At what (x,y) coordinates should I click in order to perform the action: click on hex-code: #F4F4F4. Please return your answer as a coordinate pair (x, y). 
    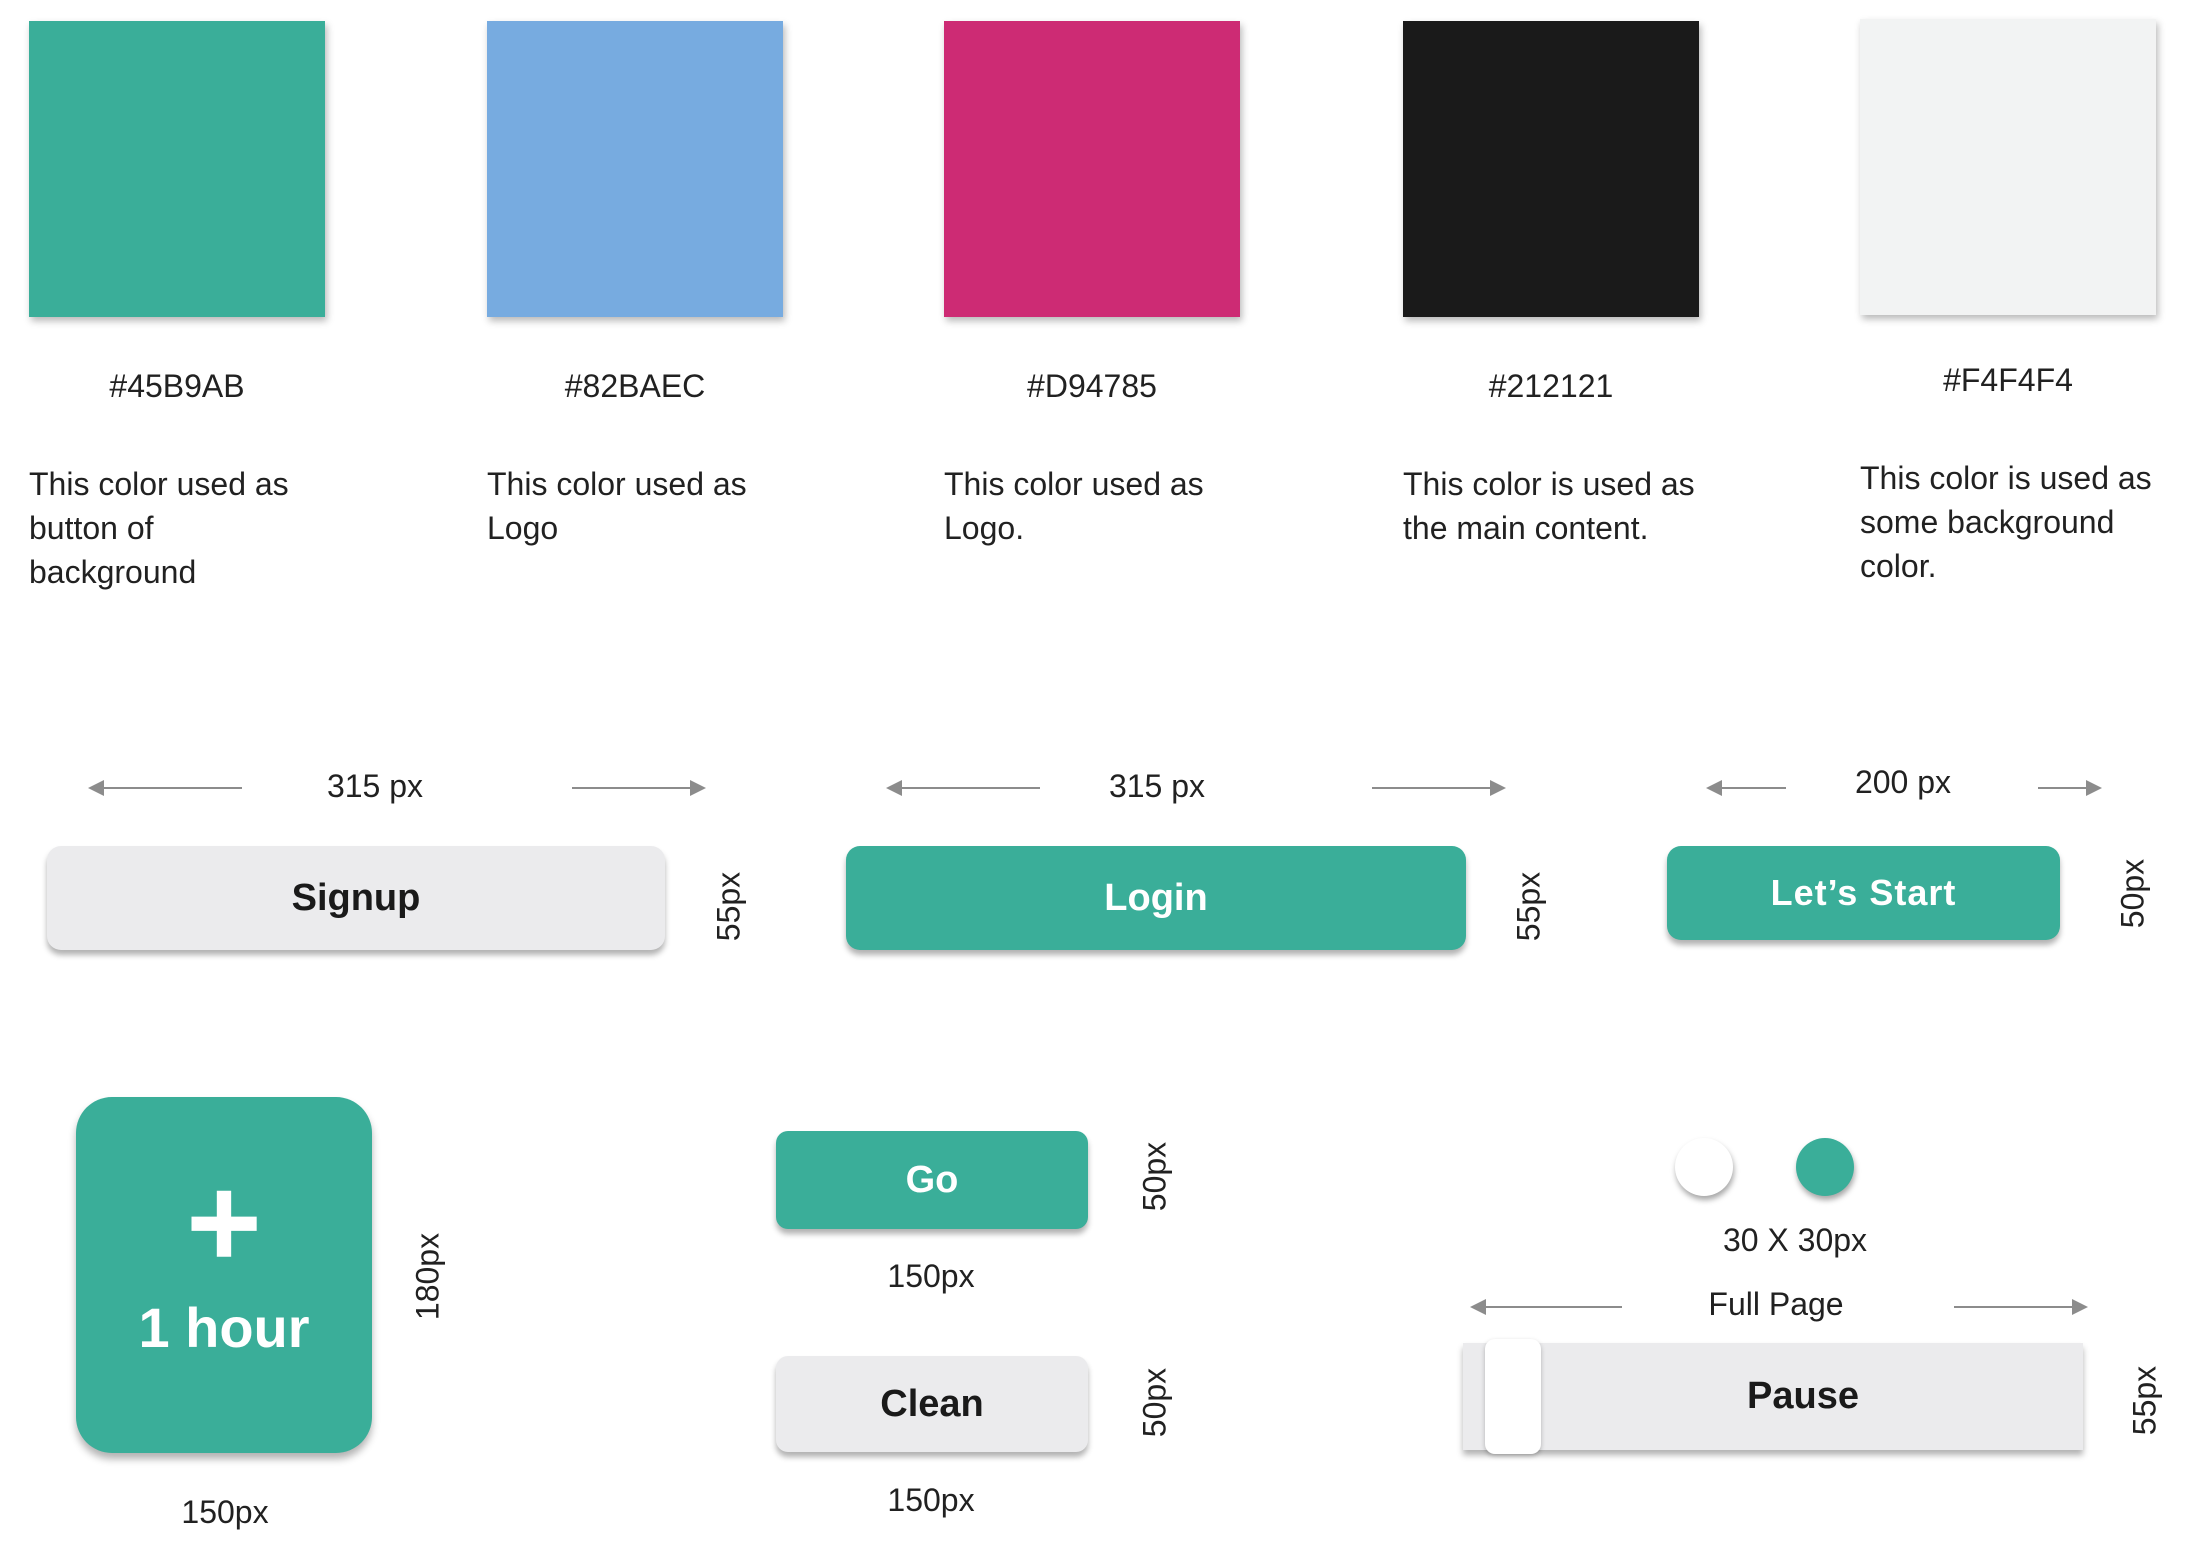
    Looking at the image, I should click on (2008, 380).